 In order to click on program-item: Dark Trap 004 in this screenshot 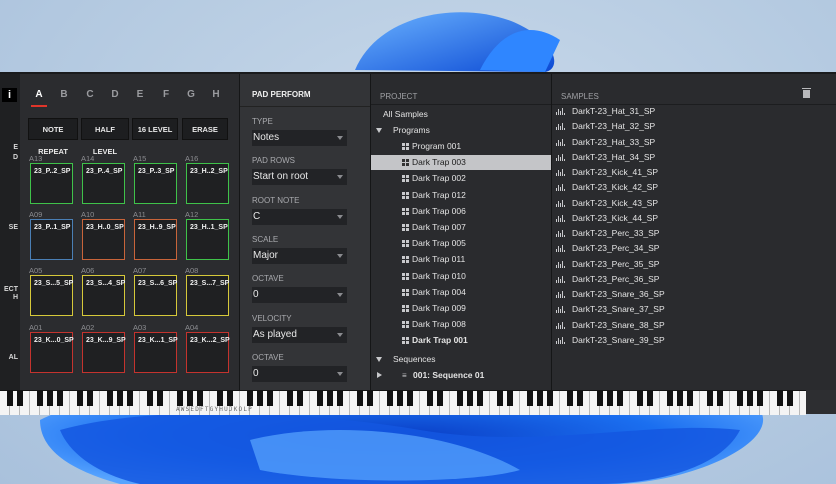, I will do `click(461, 292)`.